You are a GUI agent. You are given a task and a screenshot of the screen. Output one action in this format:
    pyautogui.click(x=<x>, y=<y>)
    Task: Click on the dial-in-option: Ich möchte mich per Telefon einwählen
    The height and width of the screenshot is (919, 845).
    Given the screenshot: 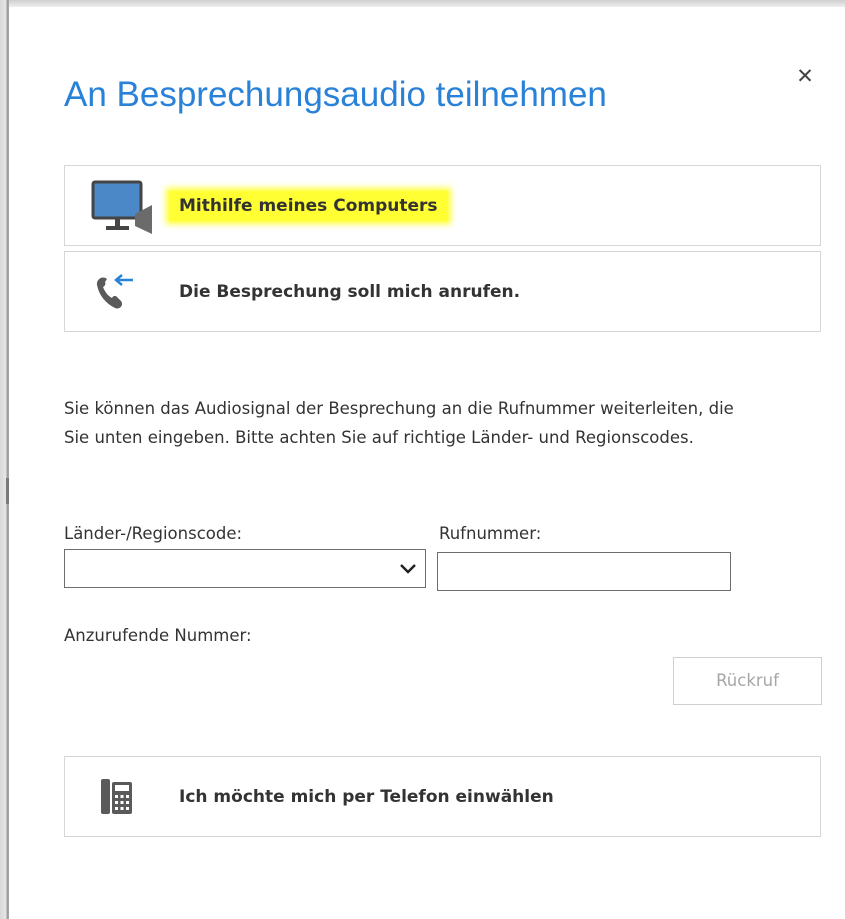 What is the action you would take?
    pyautogui.click(x=442, y=796)
    